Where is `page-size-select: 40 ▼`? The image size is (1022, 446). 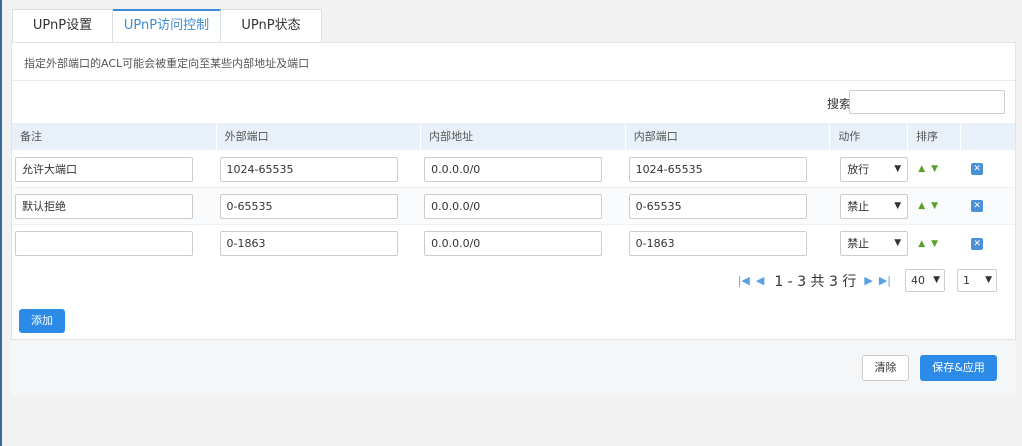 page-size-select: 40 ▼ is located at coordinates (925, 280).